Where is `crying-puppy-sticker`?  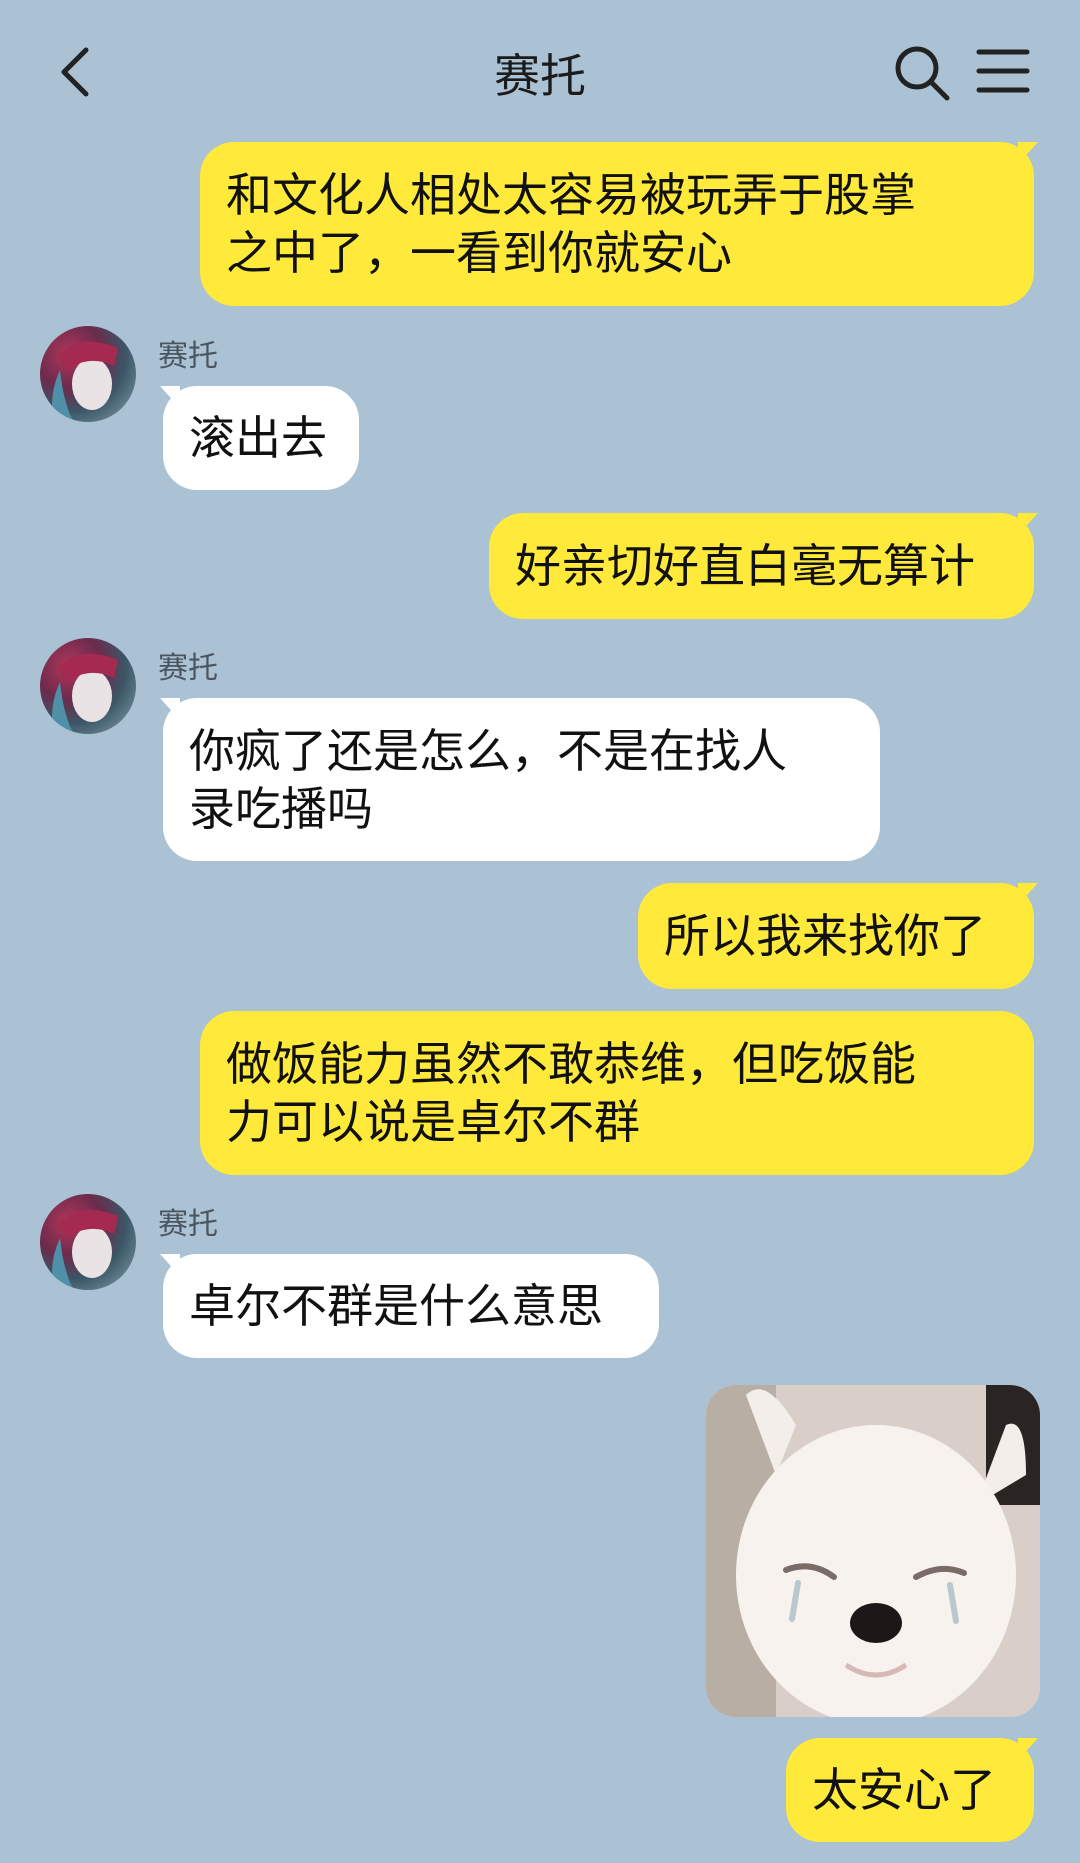
crying-puppy-sticker is located at coordinates (873, 1551).